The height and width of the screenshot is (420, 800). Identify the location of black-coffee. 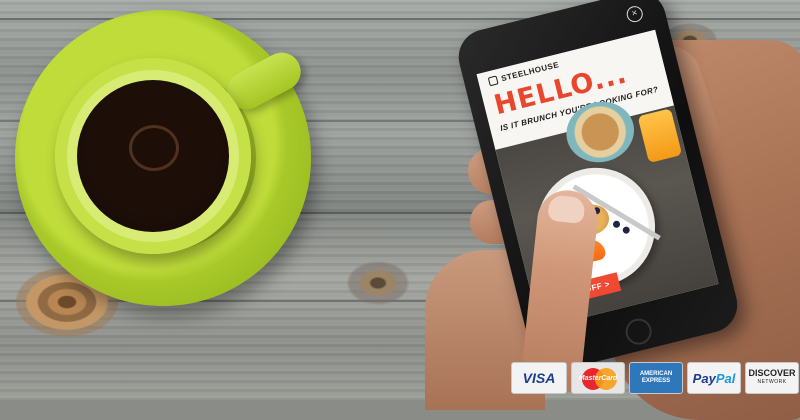
(153, 156).